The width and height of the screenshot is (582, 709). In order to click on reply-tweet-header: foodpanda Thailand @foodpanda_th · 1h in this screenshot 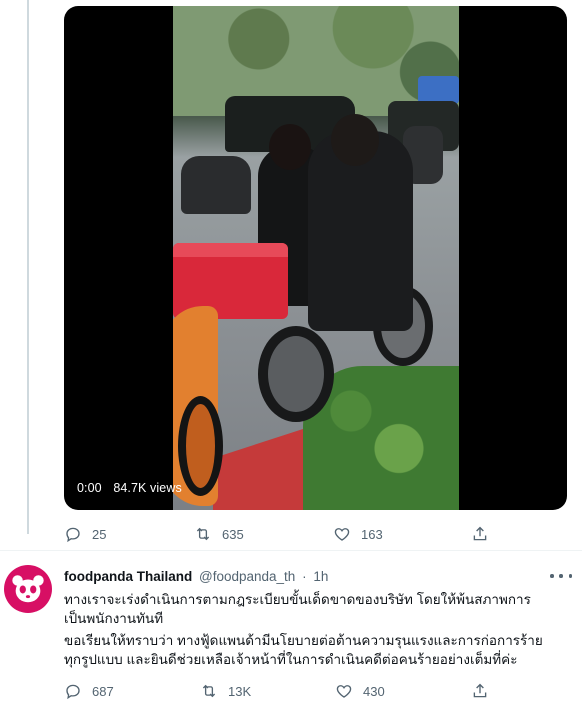, I will do `click(196, 576)`.